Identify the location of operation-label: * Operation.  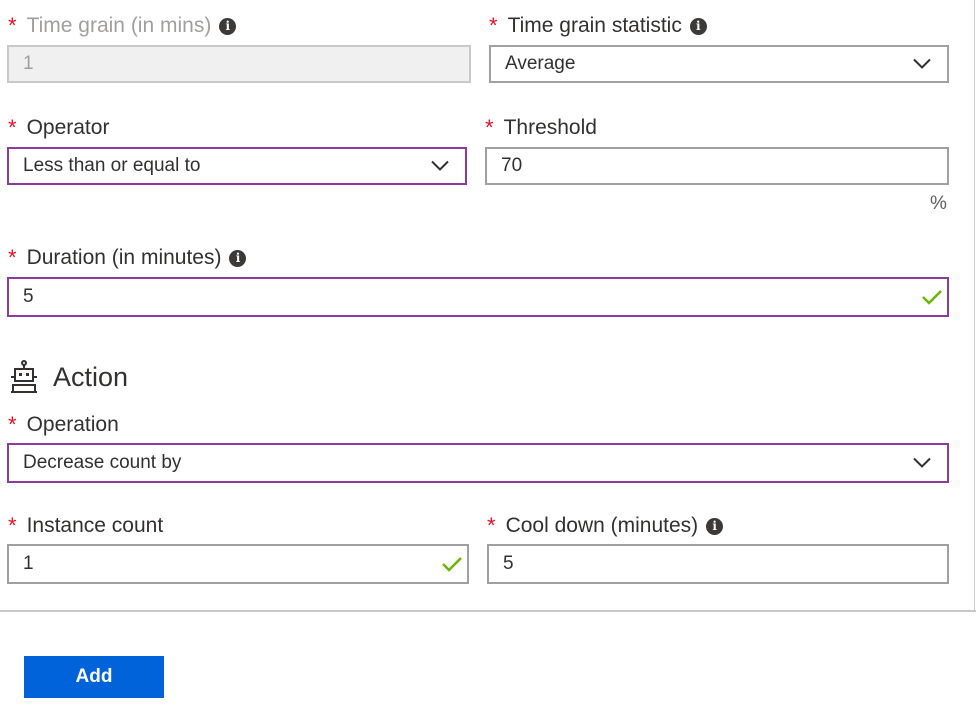
(63, 425).